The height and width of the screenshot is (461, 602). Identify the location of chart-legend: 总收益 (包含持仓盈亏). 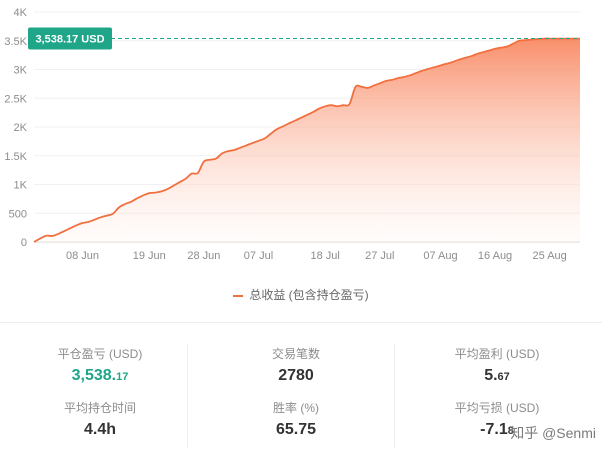
(301, 294).